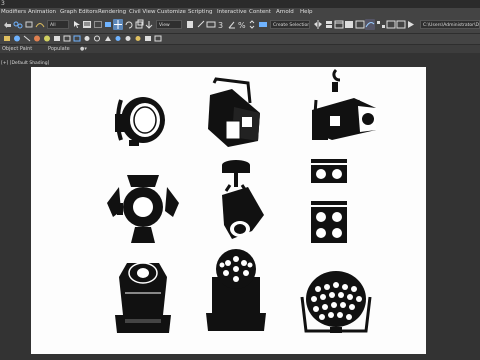 This screenshot has width=480, height=360. What do you see at coordinates (201, 24) in the screenshot?
I see `select-manipulate-icon` at bounding box center [201, 24].